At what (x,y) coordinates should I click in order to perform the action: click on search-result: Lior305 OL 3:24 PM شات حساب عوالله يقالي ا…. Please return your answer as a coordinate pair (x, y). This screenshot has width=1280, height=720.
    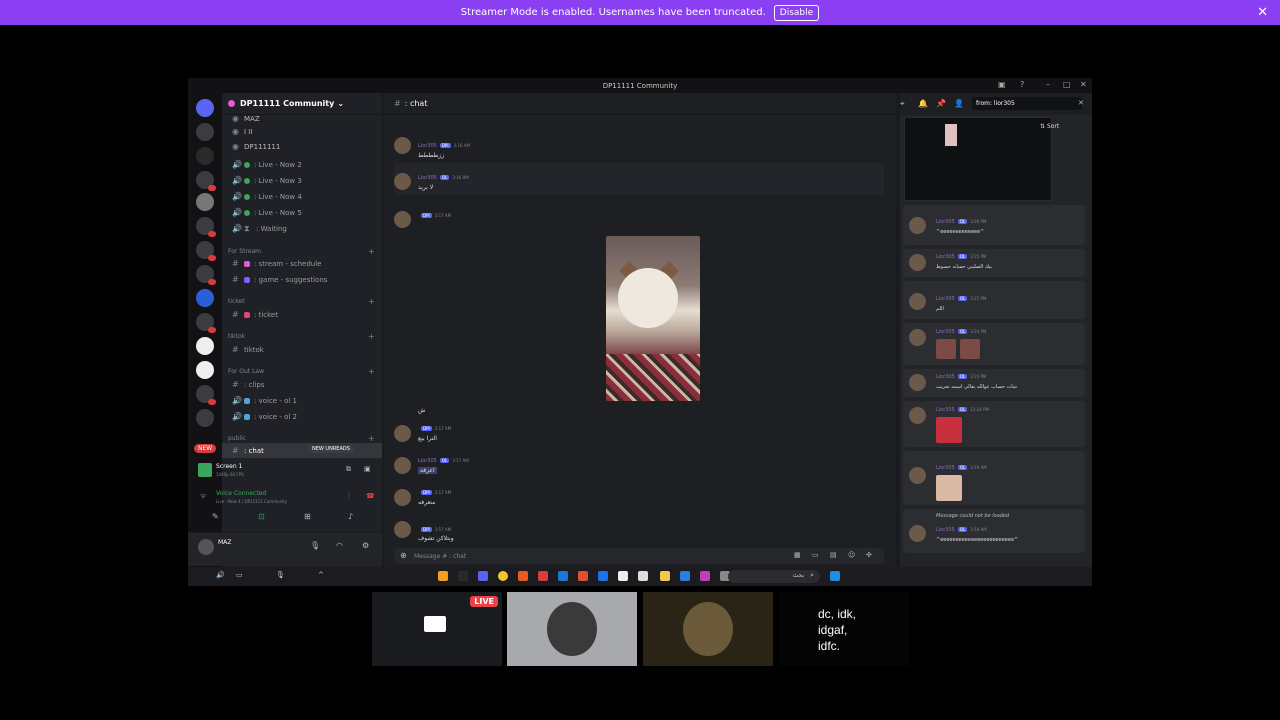
    Looking at the image, I should click on (994, 383).